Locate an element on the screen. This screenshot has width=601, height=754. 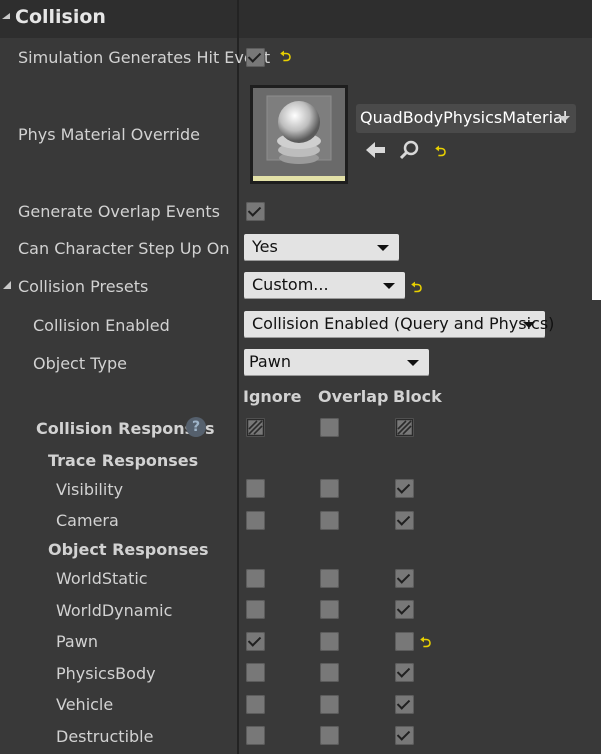
worlddynamic-ignore-checkbox is located at coordinates (255, 609).